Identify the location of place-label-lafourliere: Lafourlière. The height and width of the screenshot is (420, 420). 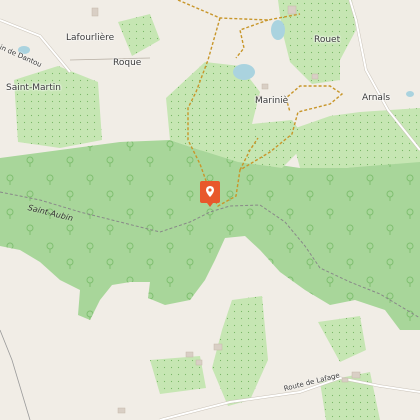
(90, 38).